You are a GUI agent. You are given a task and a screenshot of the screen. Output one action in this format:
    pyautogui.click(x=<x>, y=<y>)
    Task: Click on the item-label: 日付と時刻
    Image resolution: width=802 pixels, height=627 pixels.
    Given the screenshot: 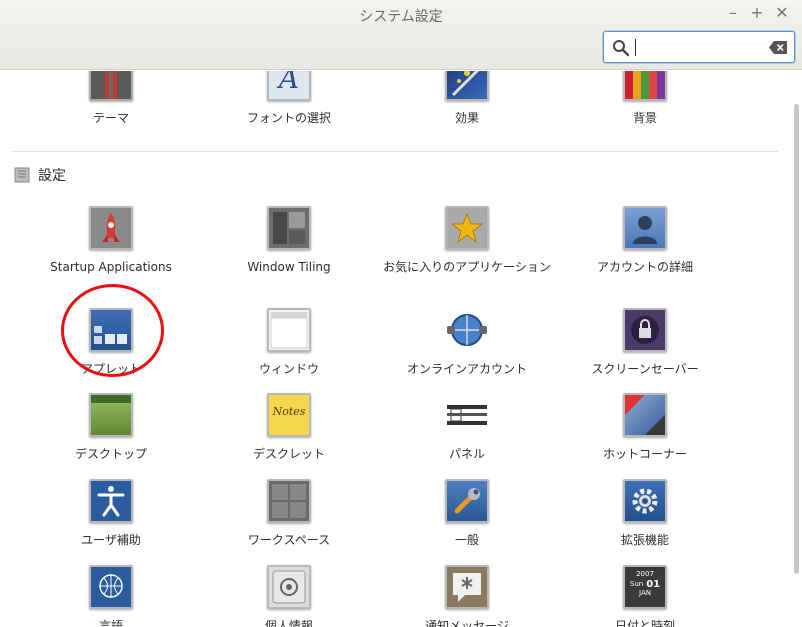 What is the action you would take?
    pyautogui.click(x=644, y=623)
    